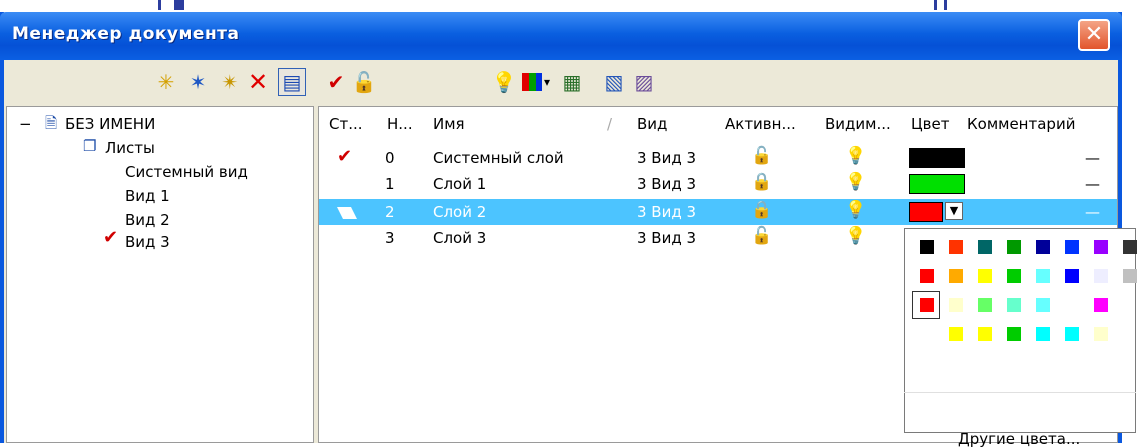 The width and height of the screenshot is (1139, 448). I want to click on tree-item-view-1: Вид 1, so click(147, 196).